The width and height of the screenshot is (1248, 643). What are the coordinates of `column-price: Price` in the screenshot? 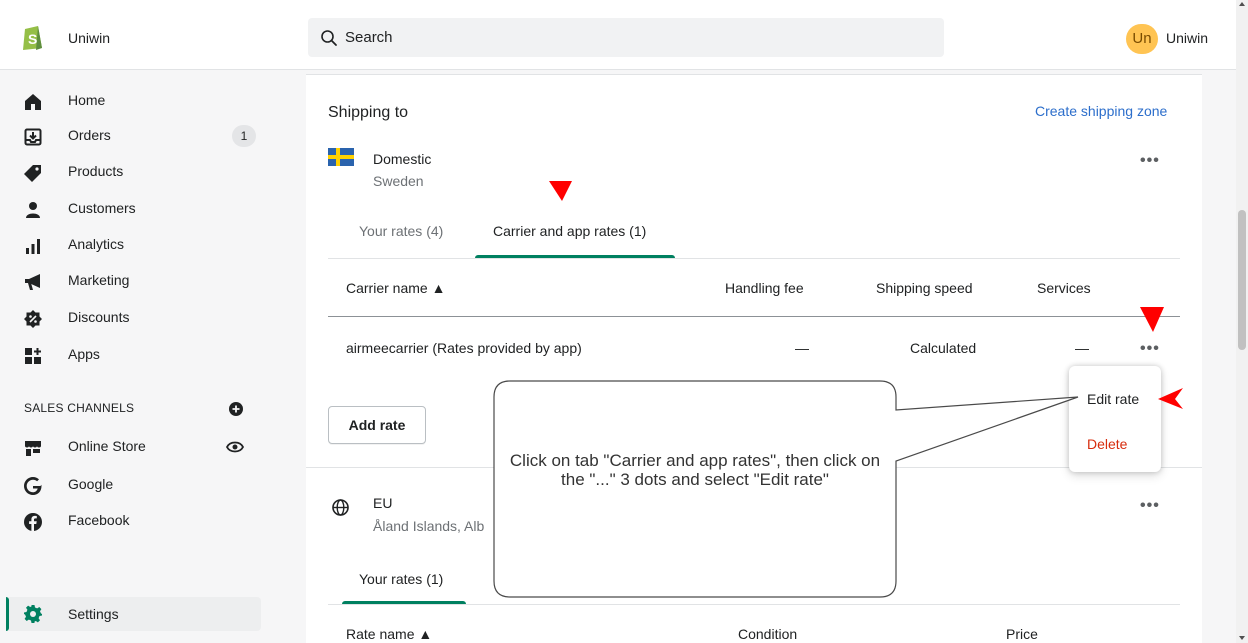 It's located at (1022, 634).